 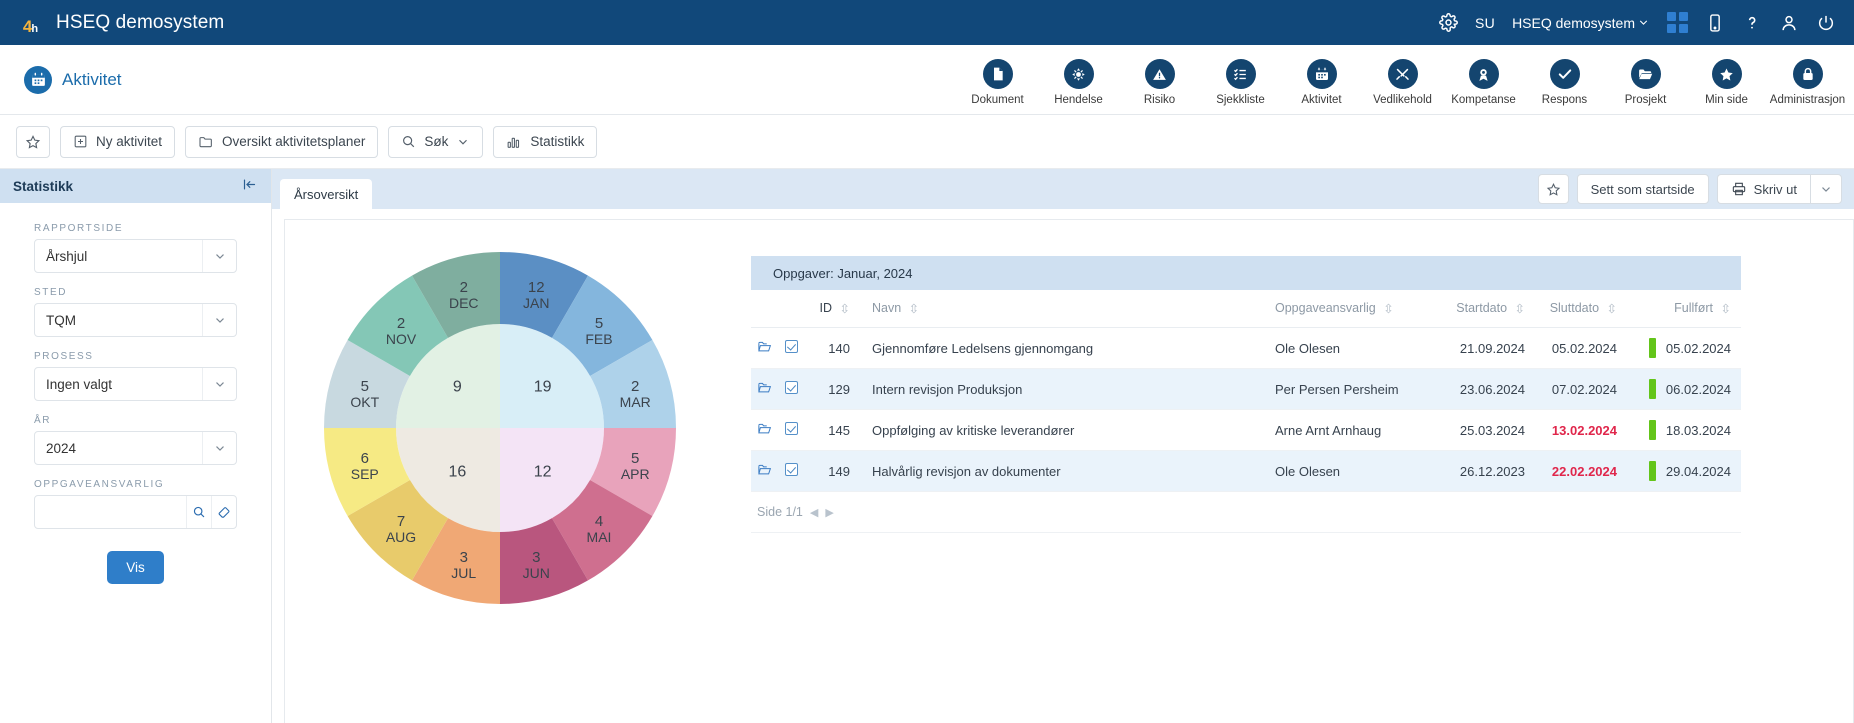 I want to click on field-oppgaveansvarlig: Oppgaveansvarlig, so click(x=135, y=504).